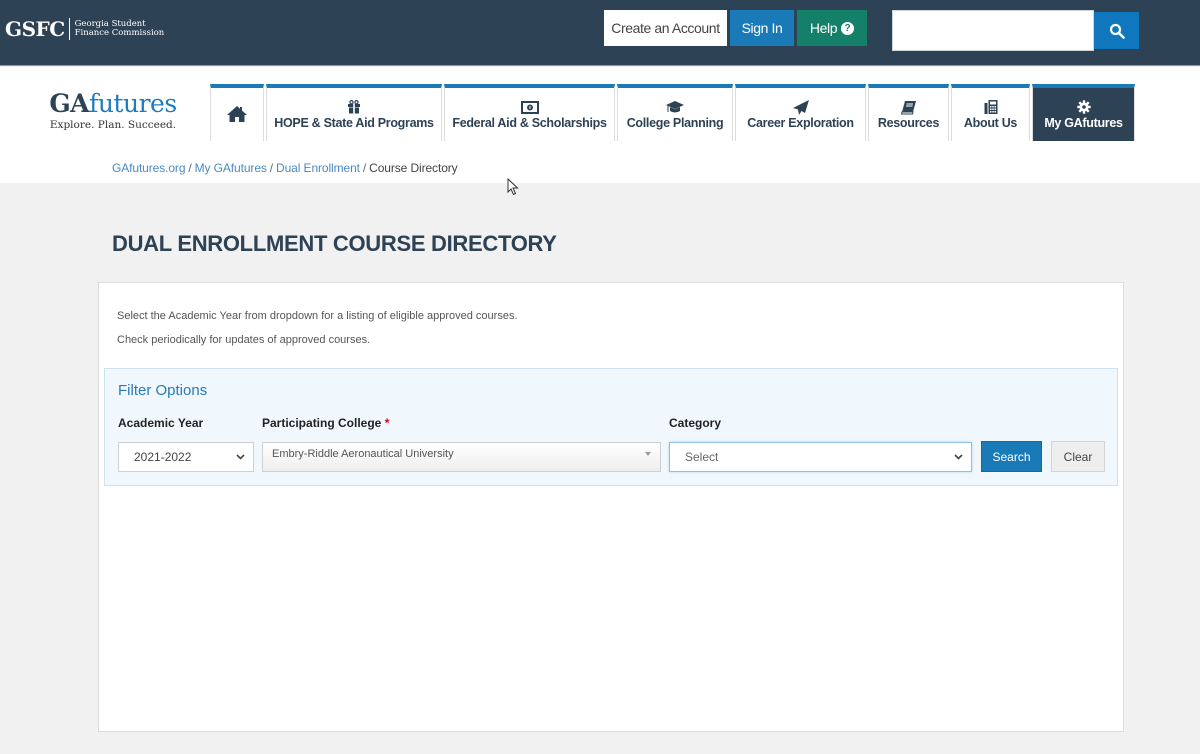  I want to click on participating-college-label: Participating College *, so click(326, 423).